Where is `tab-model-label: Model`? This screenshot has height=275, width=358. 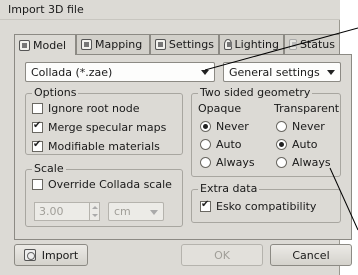
tab-model-label: Model is located at coordinates (50, 45).